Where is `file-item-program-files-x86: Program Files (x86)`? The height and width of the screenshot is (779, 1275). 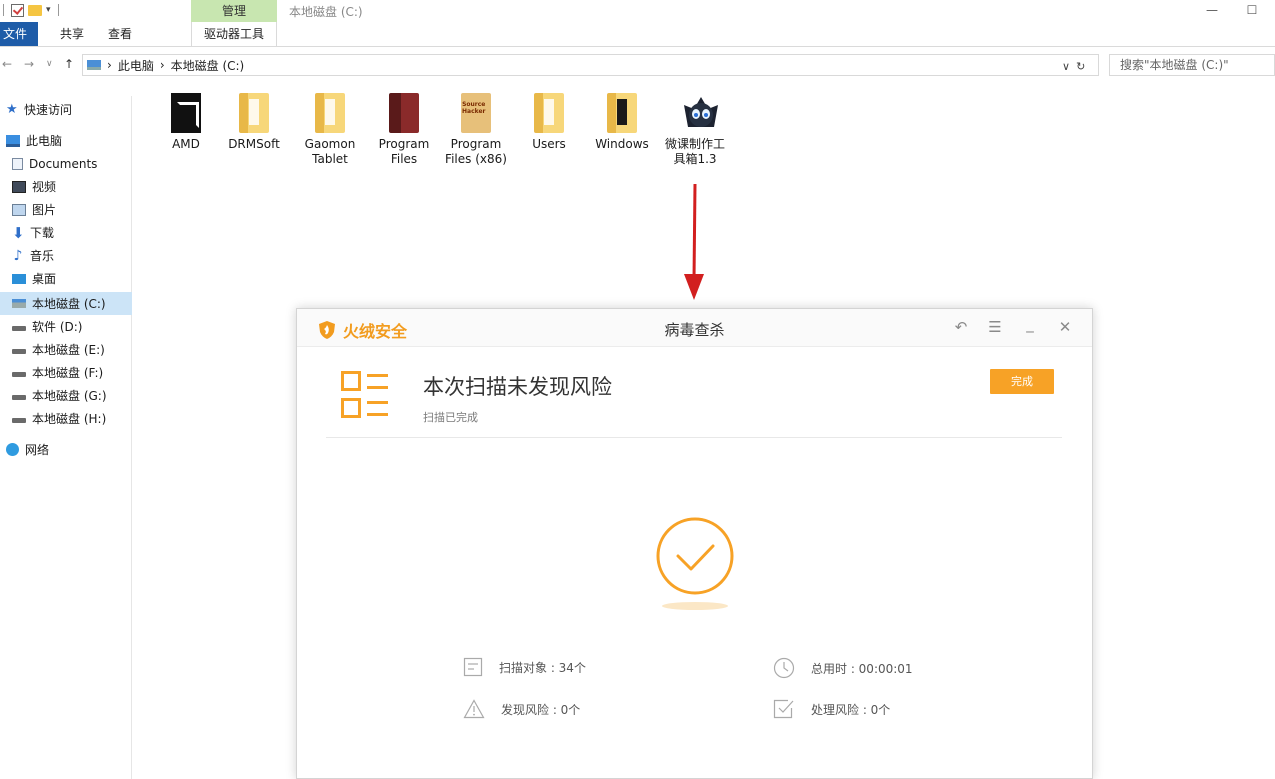
file-item-program-files-x86: Program Files (x86) is located at coordinates (476, 130).